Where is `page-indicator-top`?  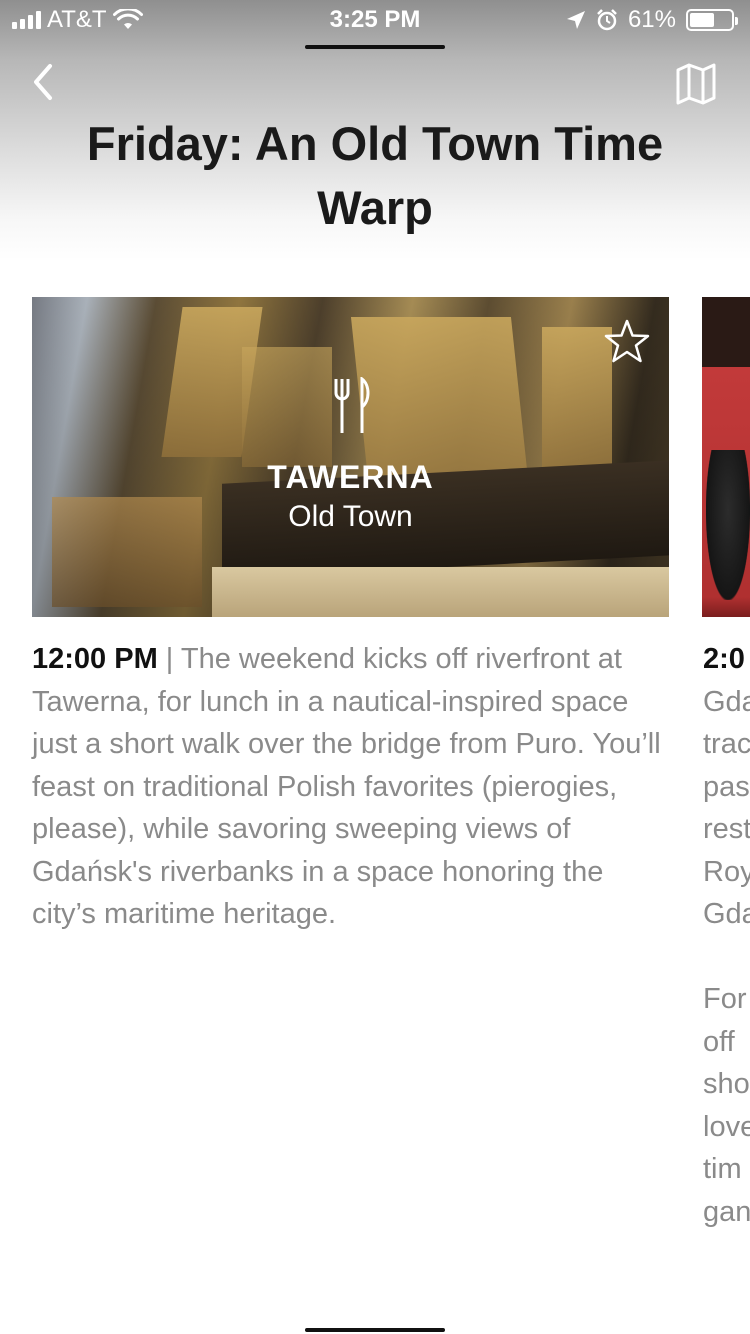 page-indicator-top is located at coordinates (375, 47).